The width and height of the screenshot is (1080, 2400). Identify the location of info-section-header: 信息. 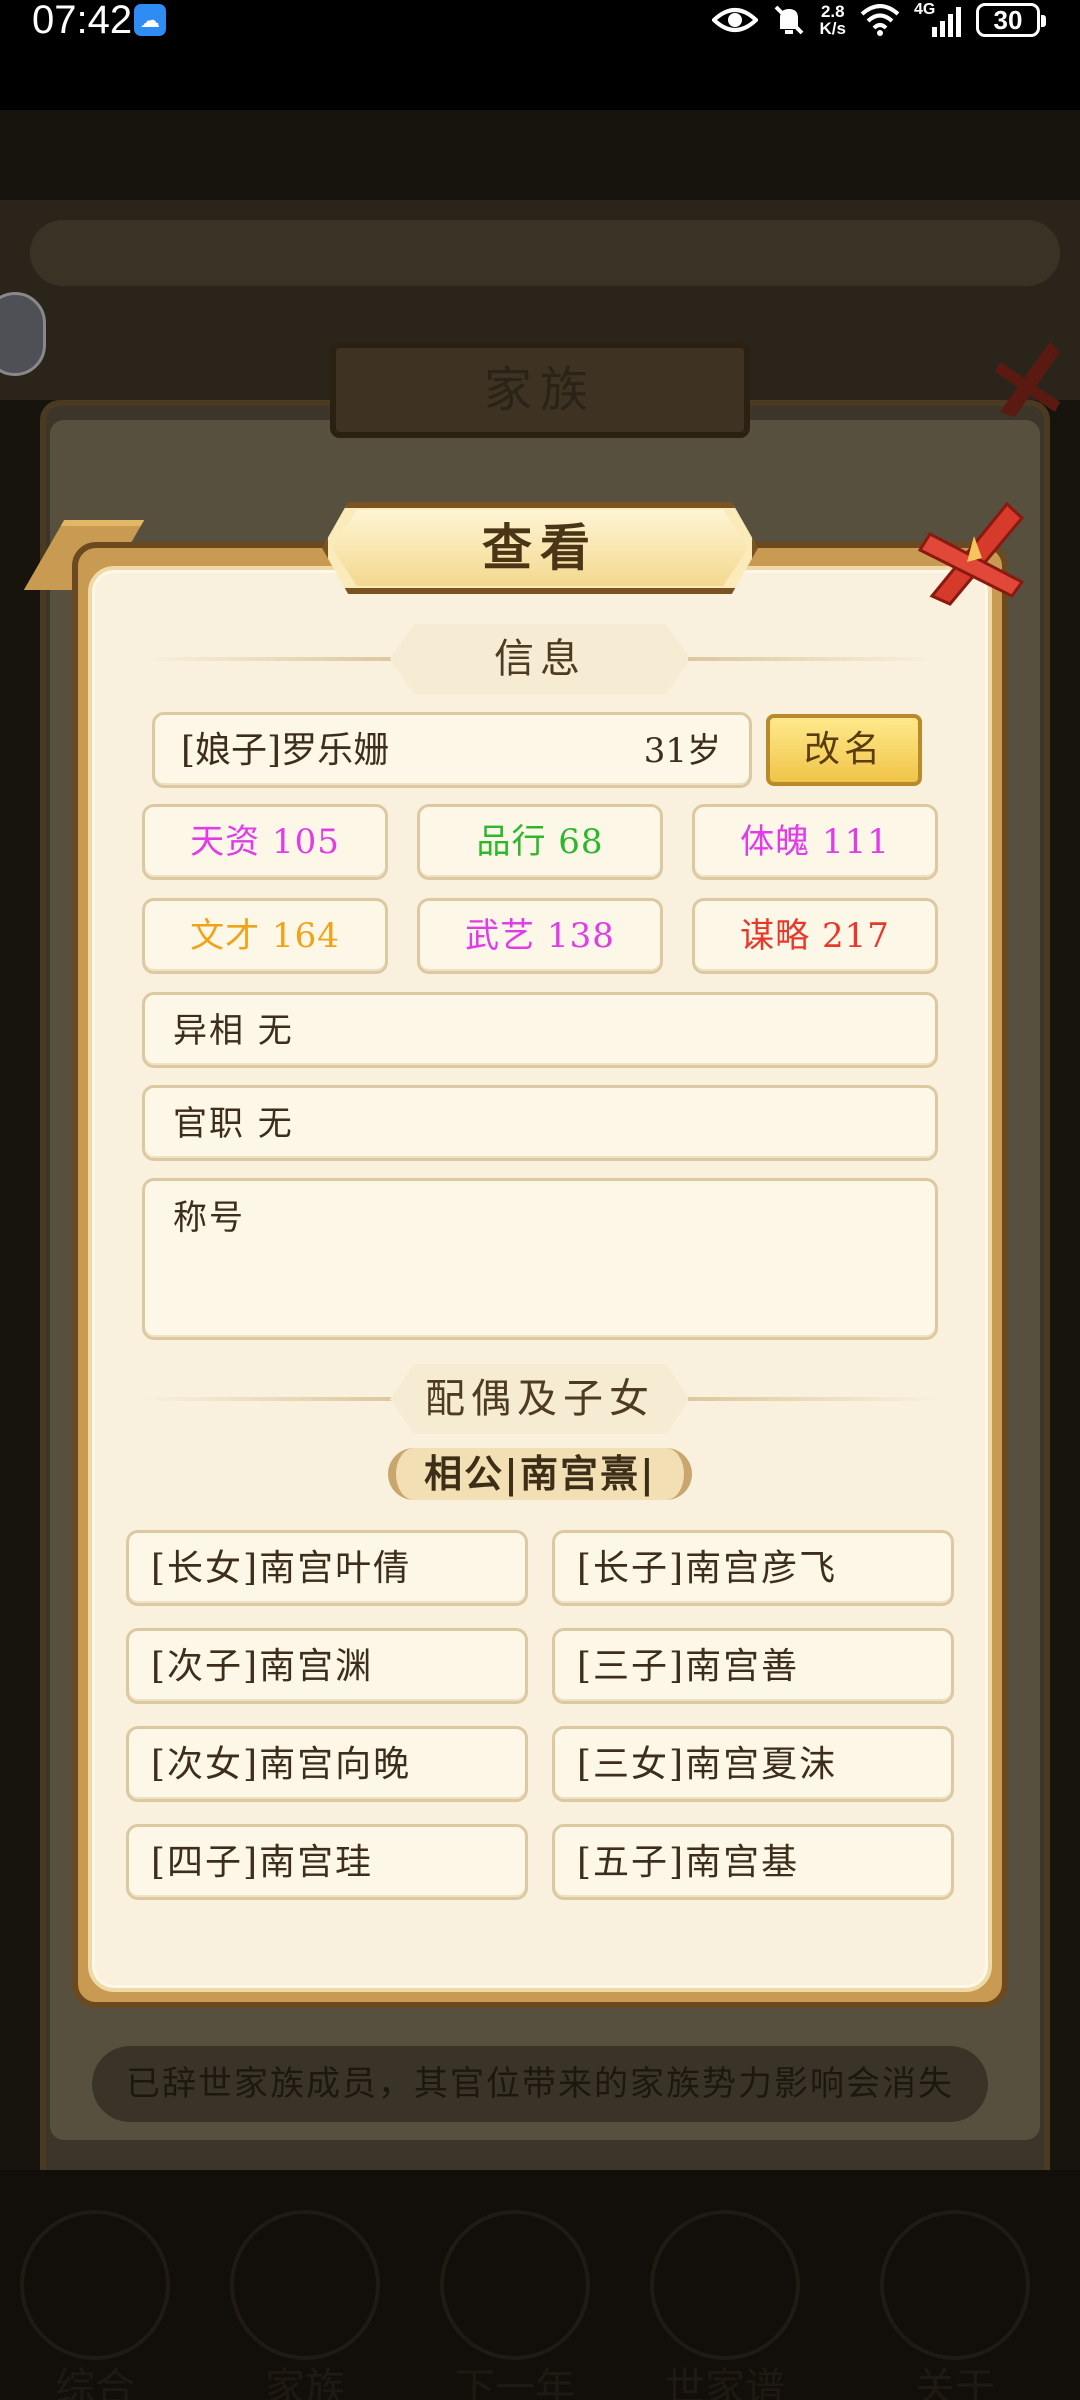
(540, 659).